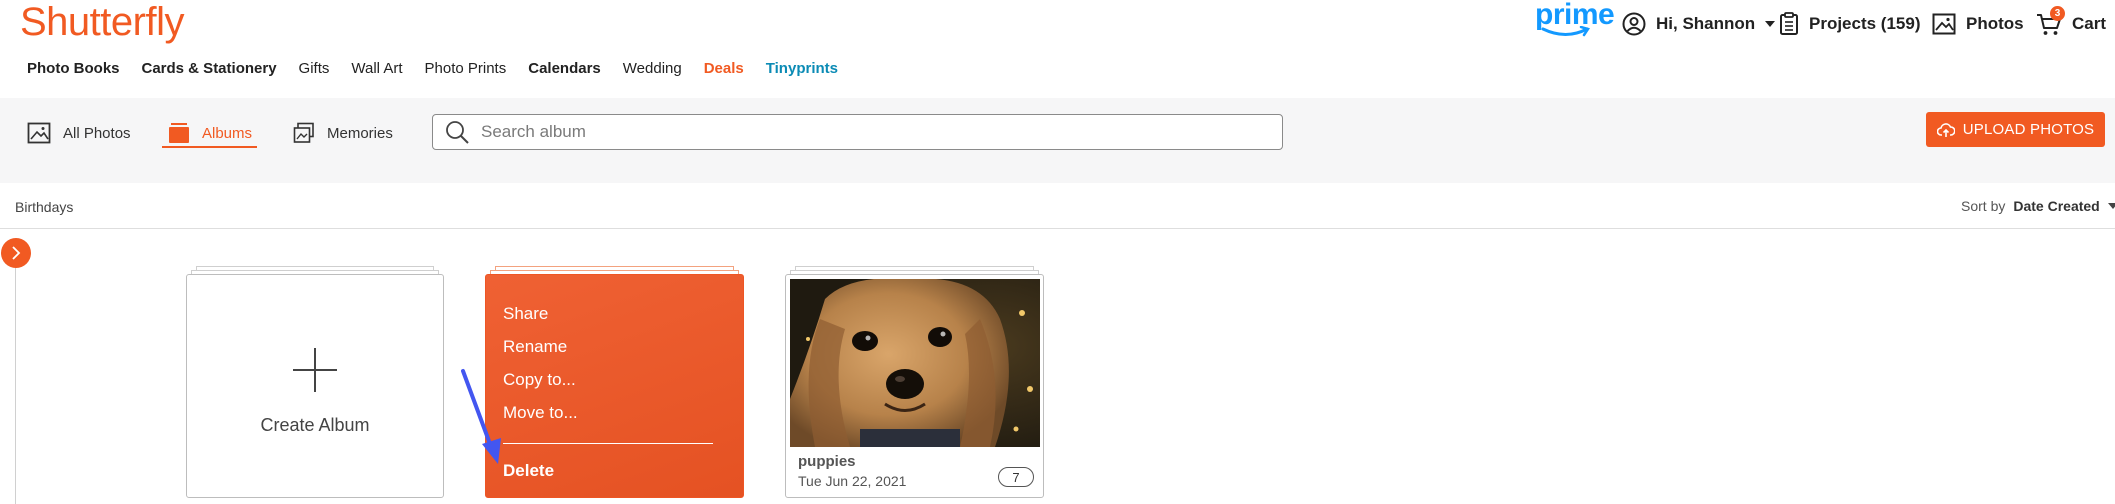  I want to click on menu-item-share: Share, so click(608, 313).